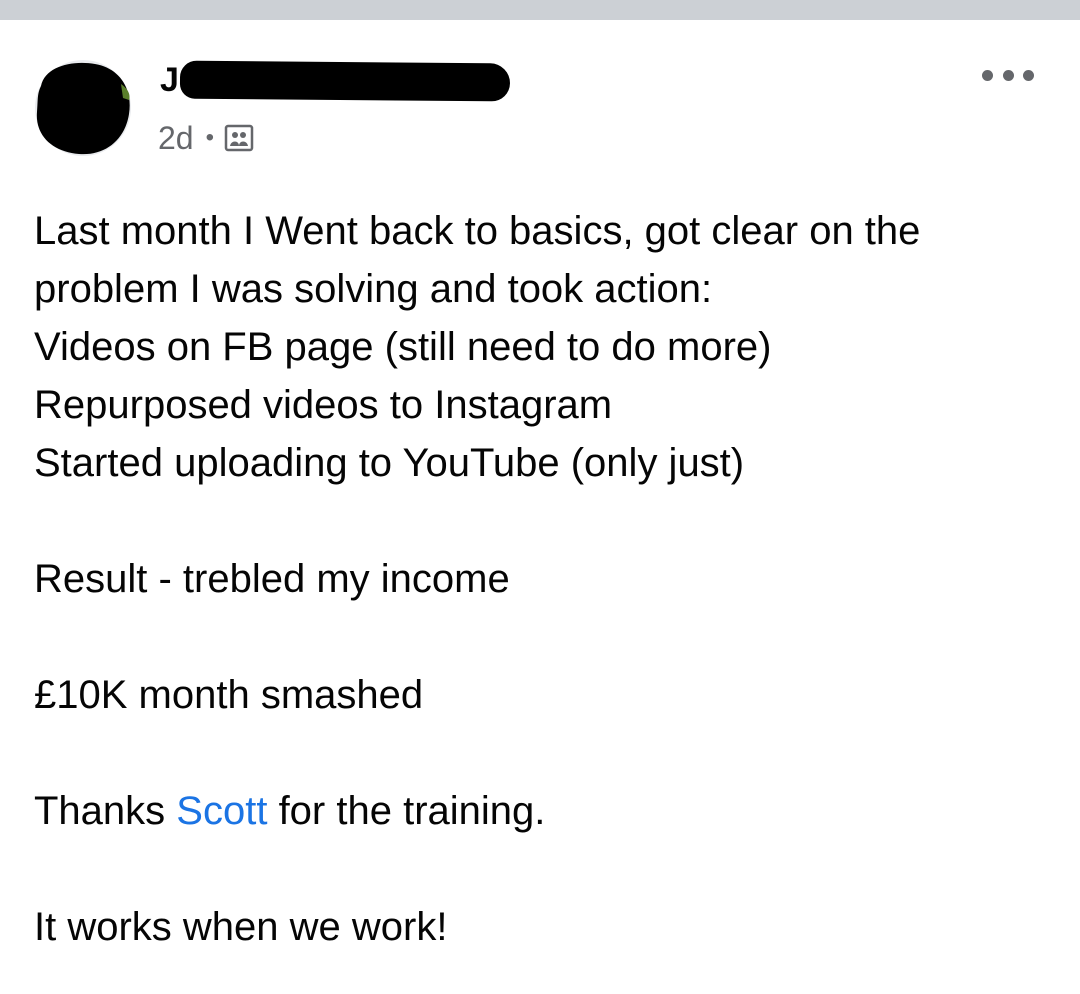  What do you see at coordinates (221, 811) in the screenshot?
I see `mention-link: Scott` at bounding box center [221, 811].